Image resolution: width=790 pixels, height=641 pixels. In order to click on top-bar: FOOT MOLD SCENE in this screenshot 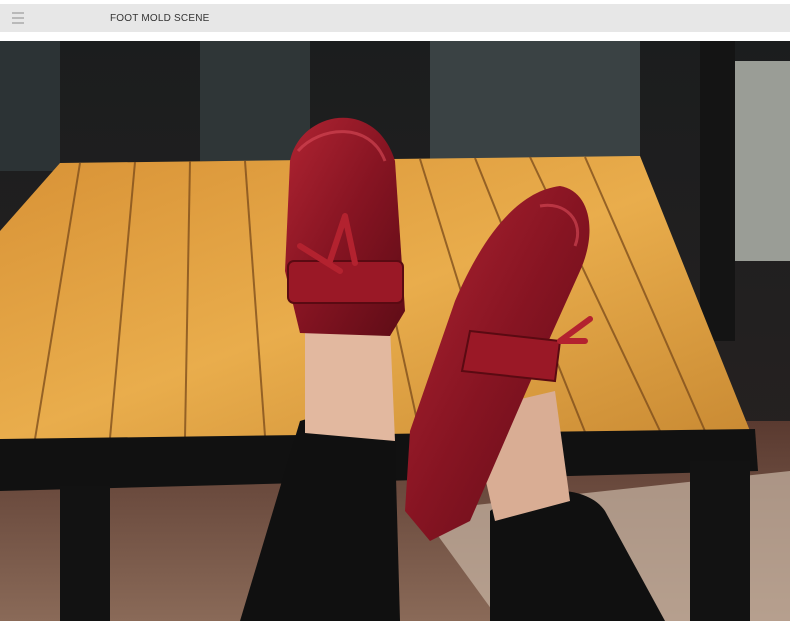, I will do `click(395, 18)`.